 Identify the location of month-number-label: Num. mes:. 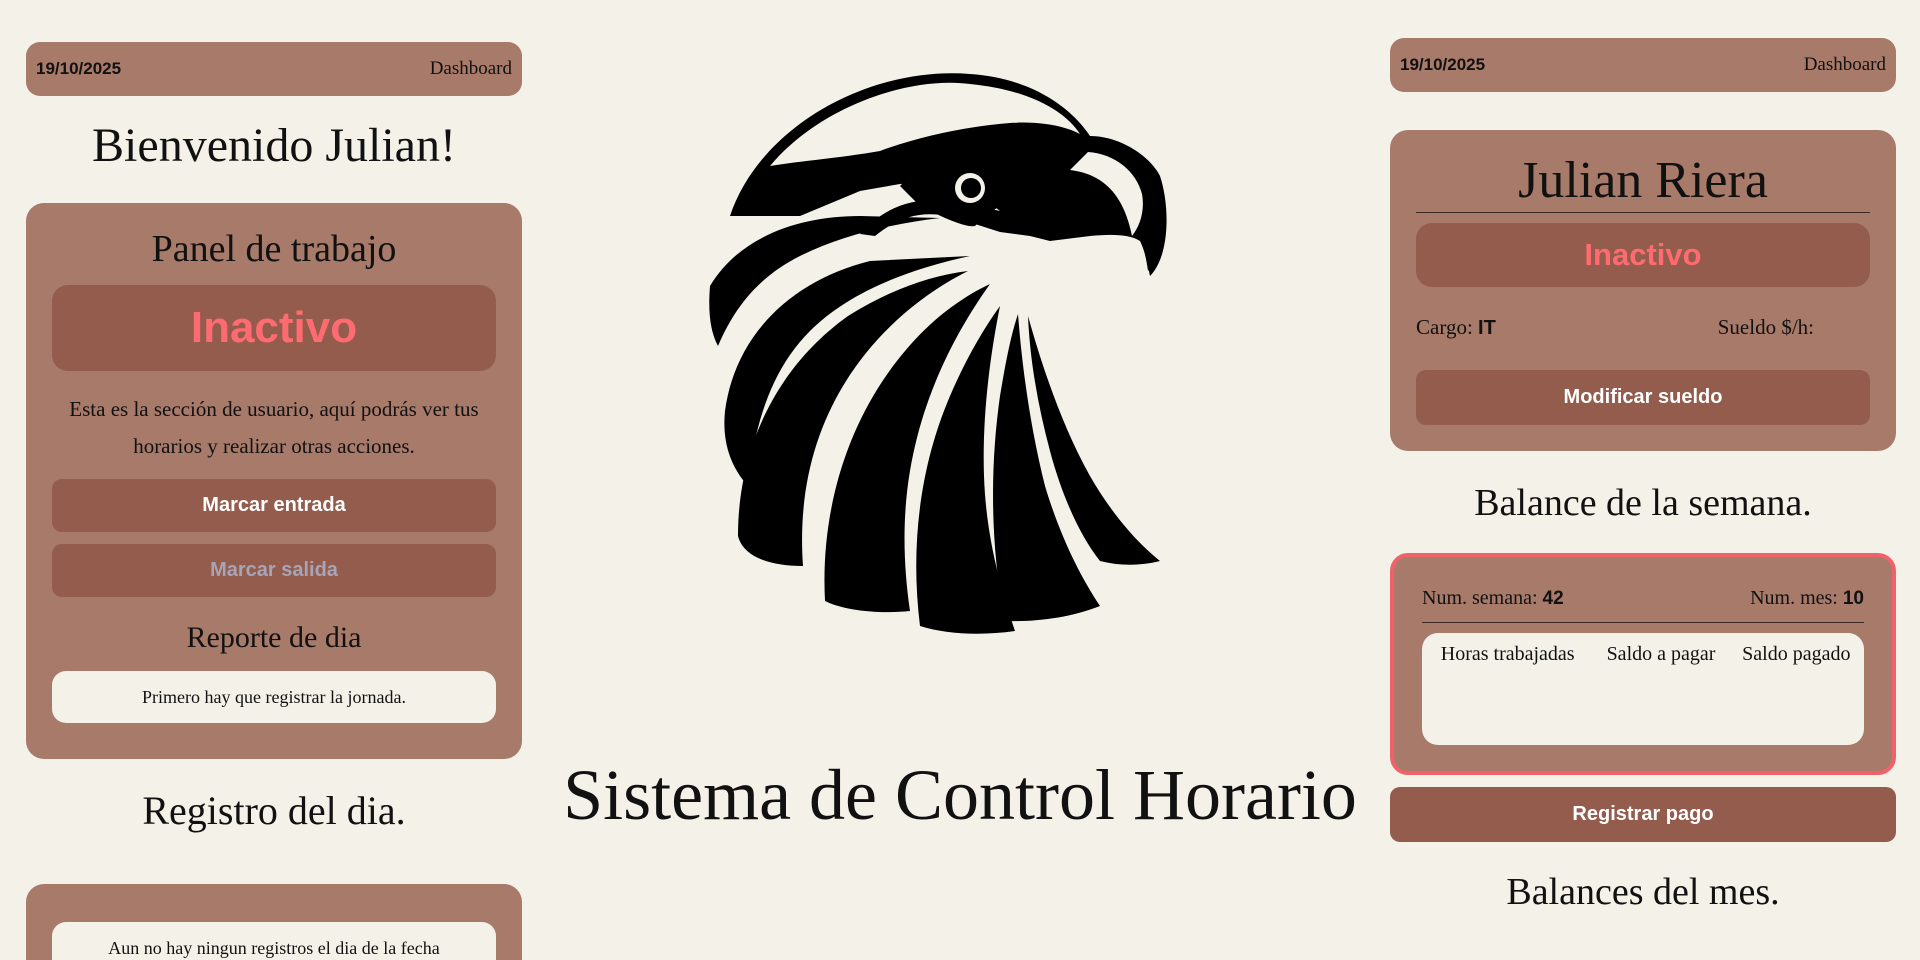
(1794, 598).